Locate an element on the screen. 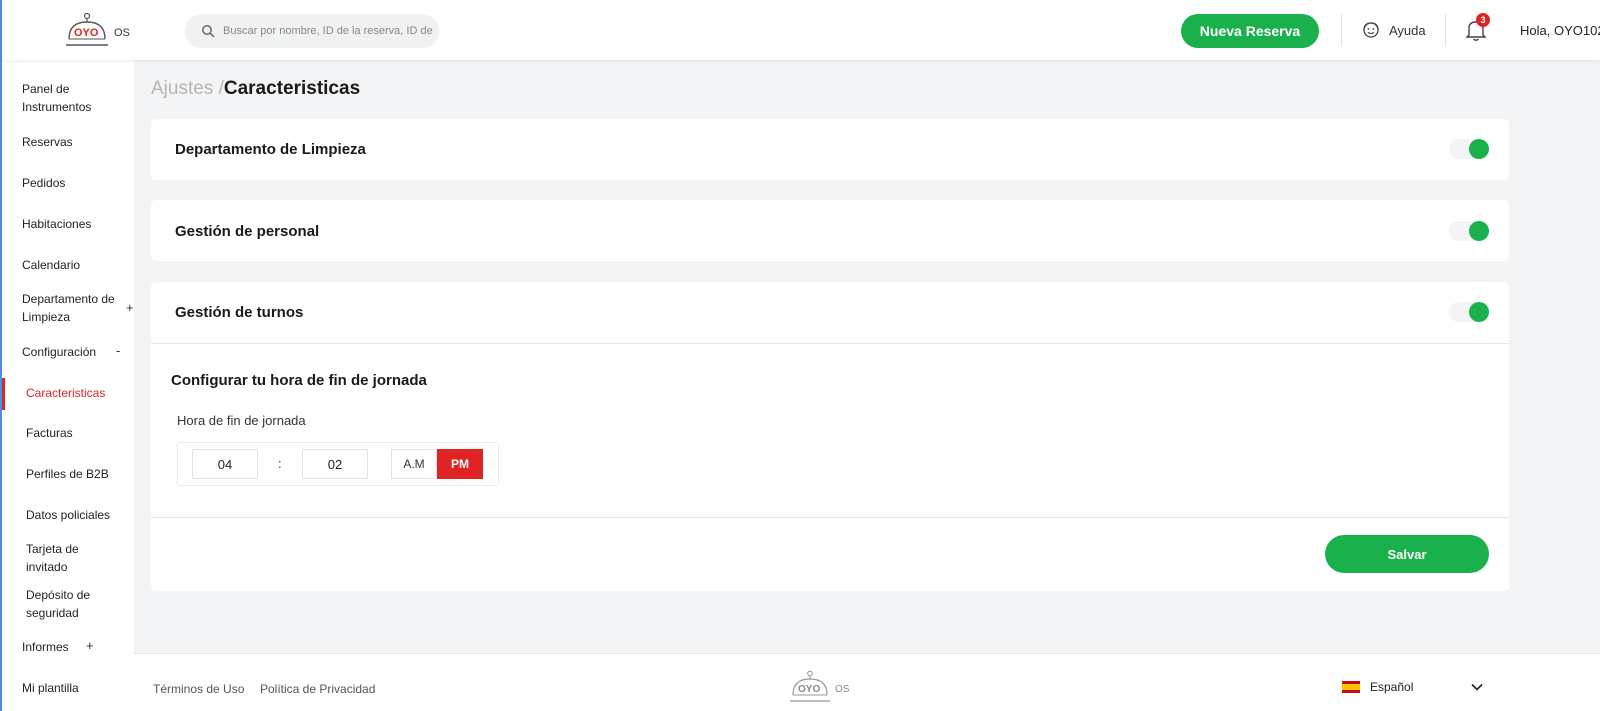  feature-title: Gestión de turnos is located at coordinates (239, 312).